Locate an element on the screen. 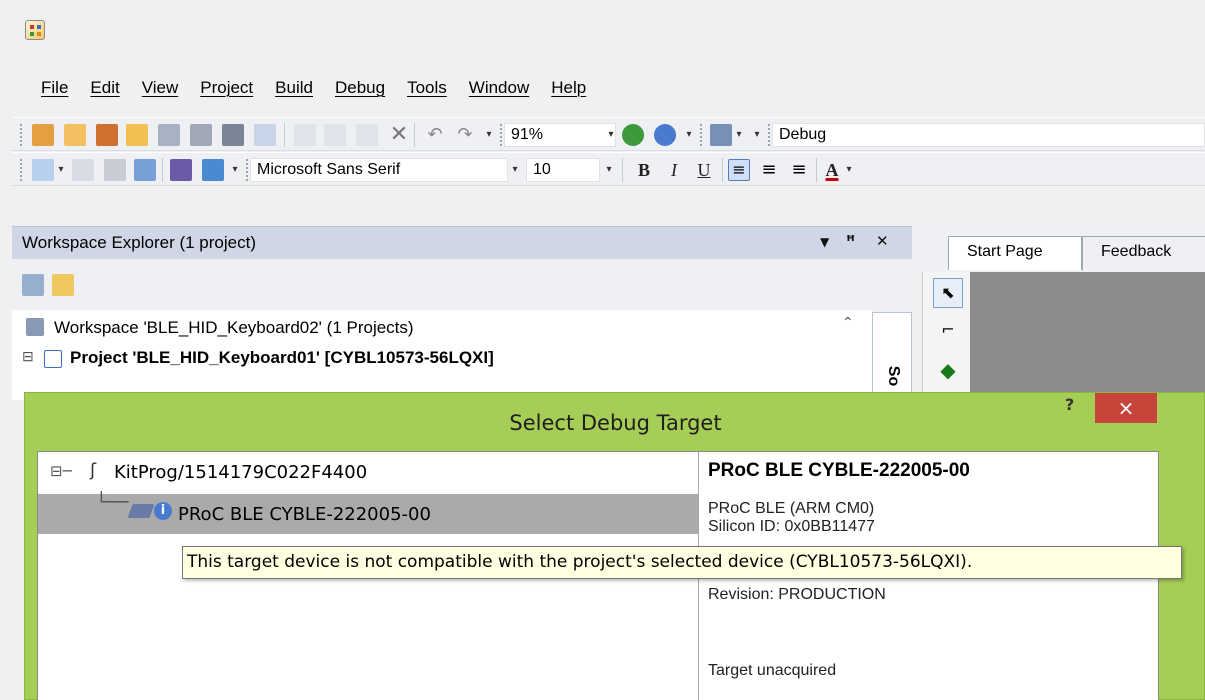 This screenshot has height=700, width=1205. redo-icon: ↷ is located at coordinates (465, 135).